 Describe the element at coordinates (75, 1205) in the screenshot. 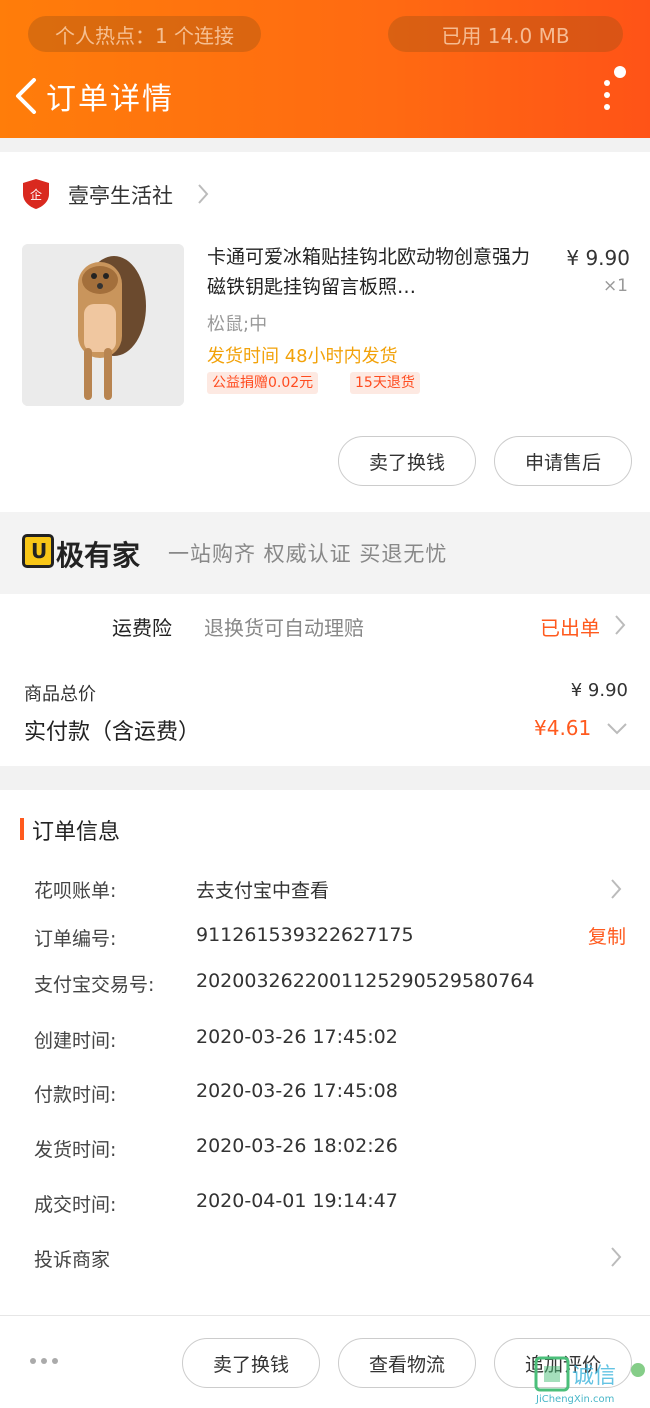

I see `completed-time-label: 成交时间:` at that location.